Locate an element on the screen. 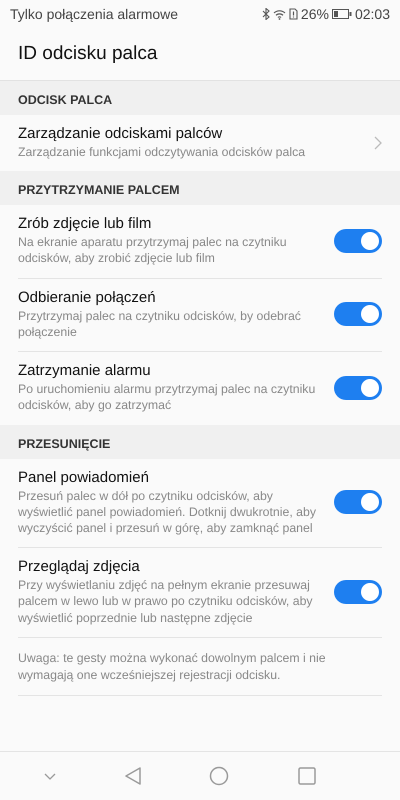 The width and height of the screenshot is (400, 800). clock: 02:03 is located at coordinates (372, 14).